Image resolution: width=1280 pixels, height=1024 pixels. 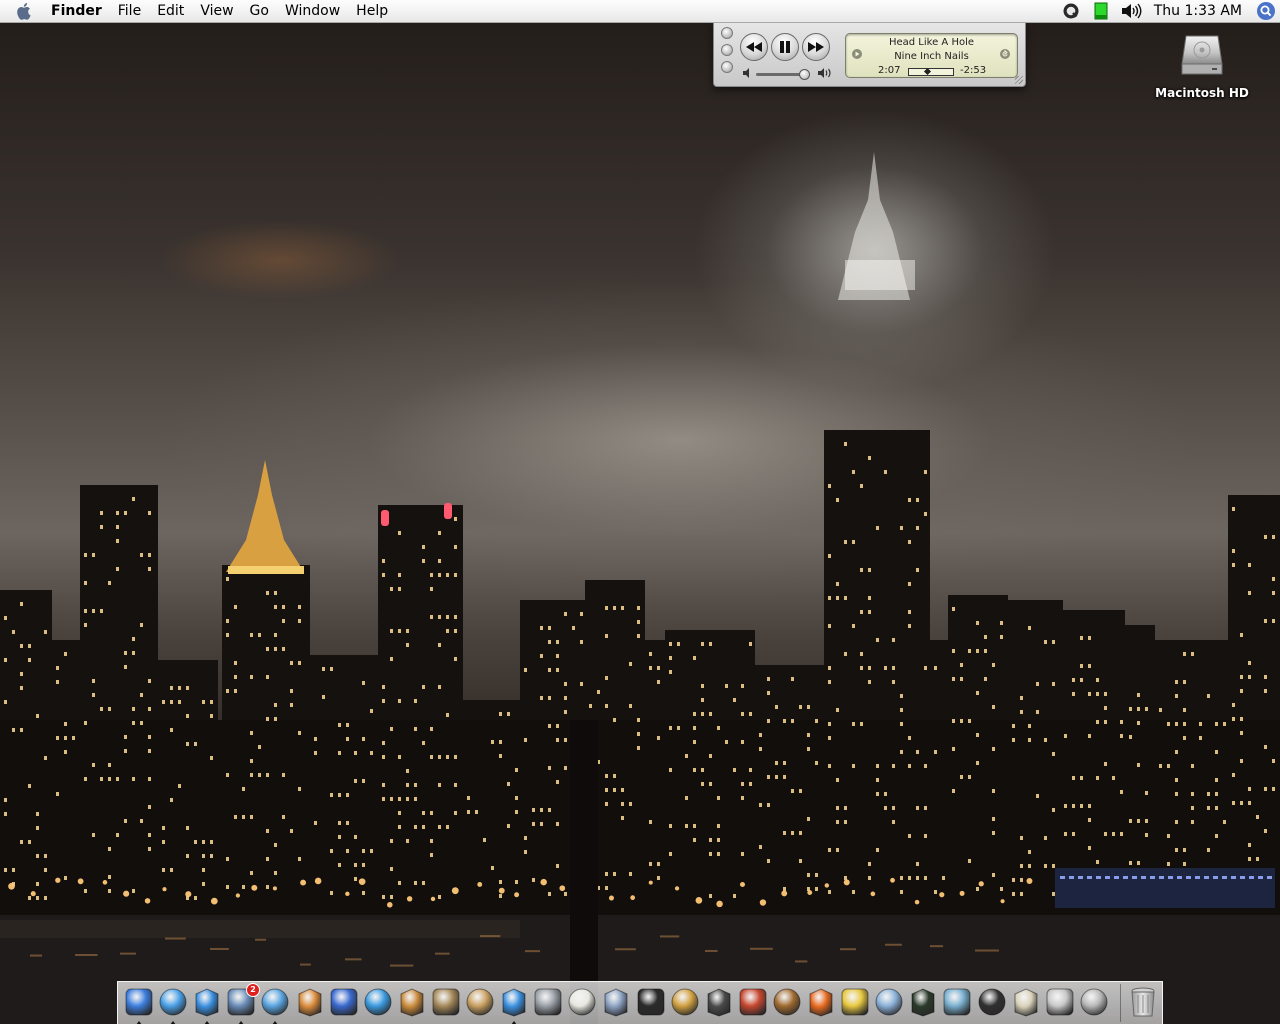 I want to click on test-tube-icon, so click(x=1094, y=1002).